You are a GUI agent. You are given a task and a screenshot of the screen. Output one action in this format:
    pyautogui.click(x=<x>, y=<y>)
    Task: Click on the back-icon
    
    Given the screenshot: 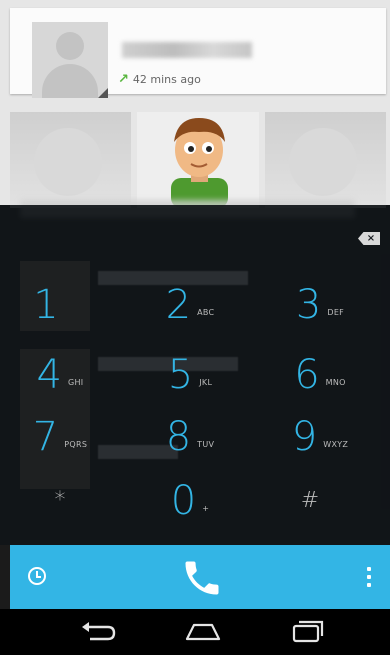 What is the action you would take?
    pyautogui.click(x=98, y=631)
    